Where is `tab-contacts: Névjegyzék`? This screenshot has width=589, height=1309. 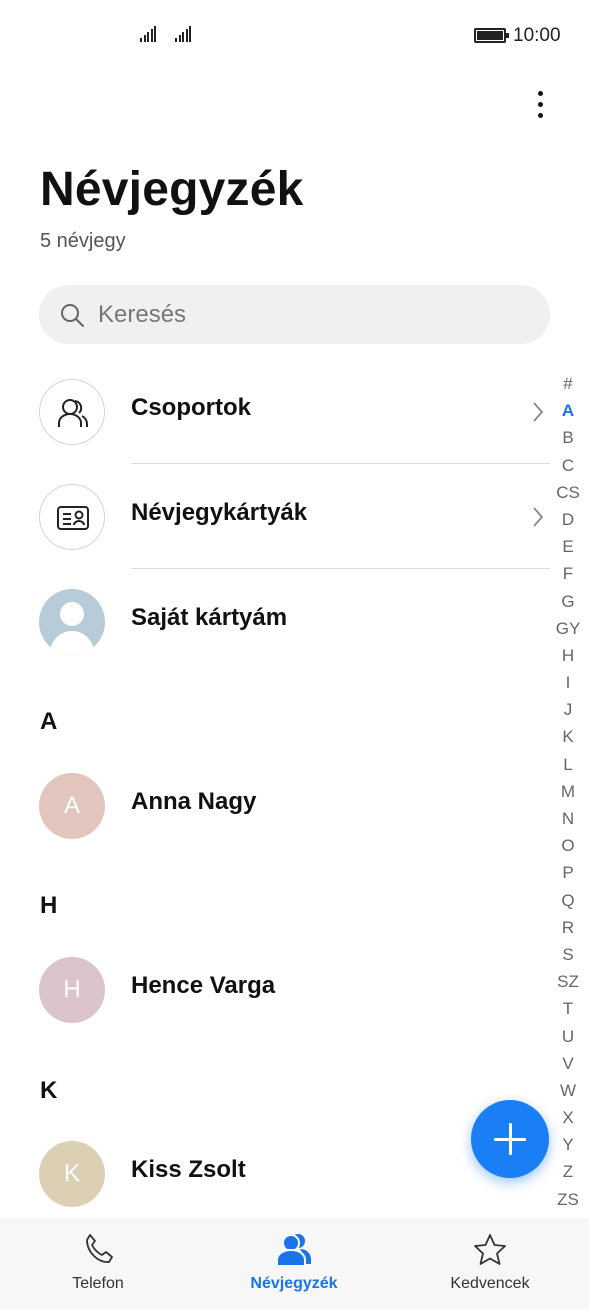 tab-contacts: Névjegyzék is located at coordinates (294, 1263).